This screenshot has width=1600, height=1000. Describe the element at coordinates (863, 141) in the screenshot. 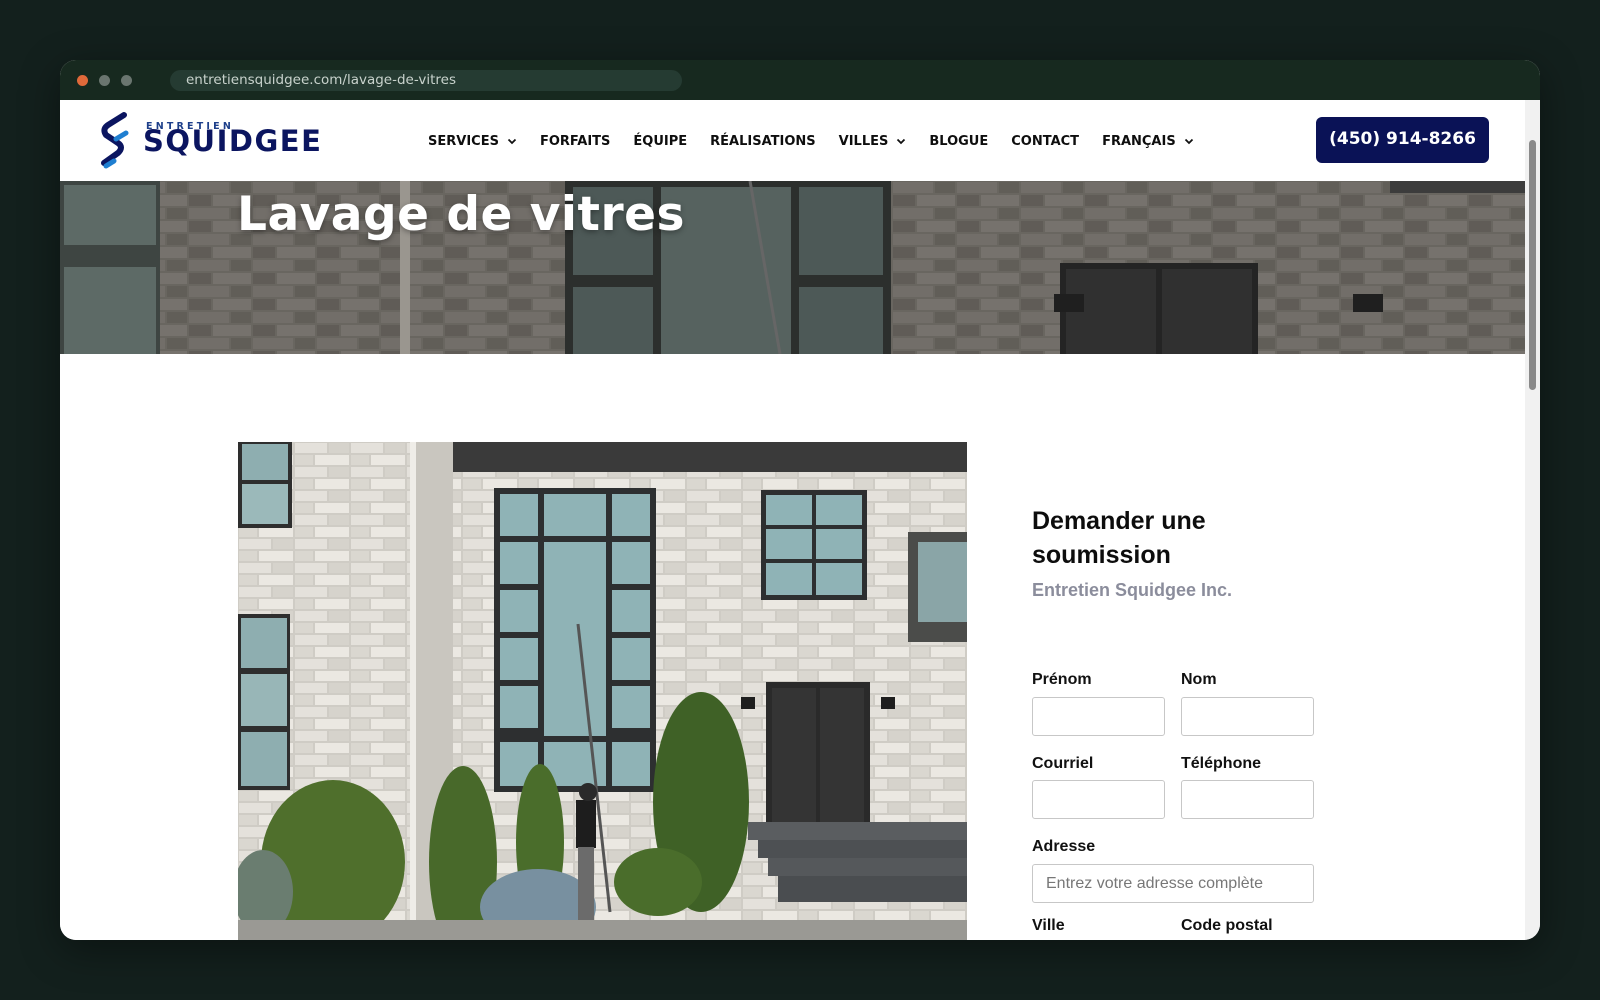

I see `nav-item-label: VILLES` at that location.